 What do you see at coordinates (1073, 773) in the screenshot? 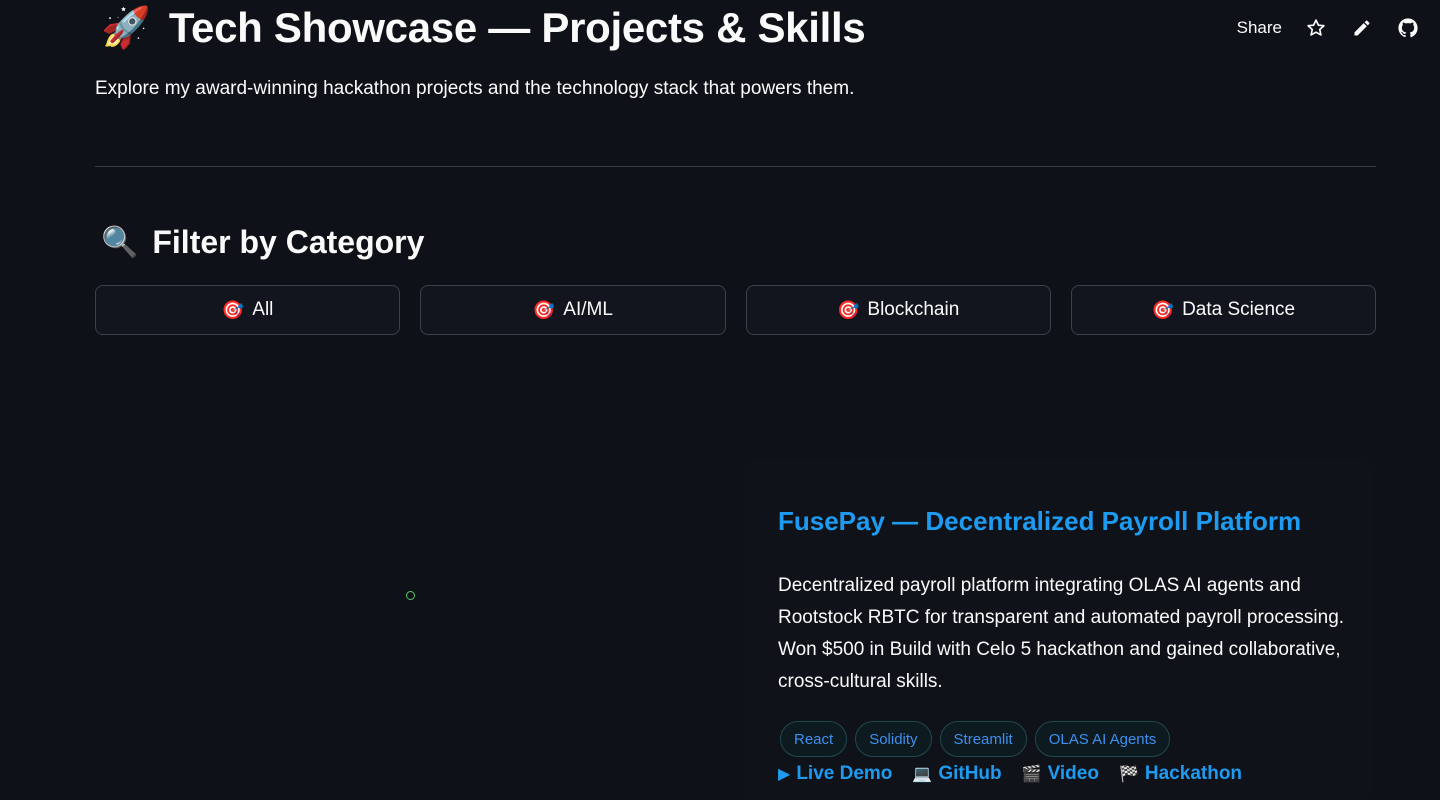
I see `link-label: Video` at bounding box center [1073, 773].